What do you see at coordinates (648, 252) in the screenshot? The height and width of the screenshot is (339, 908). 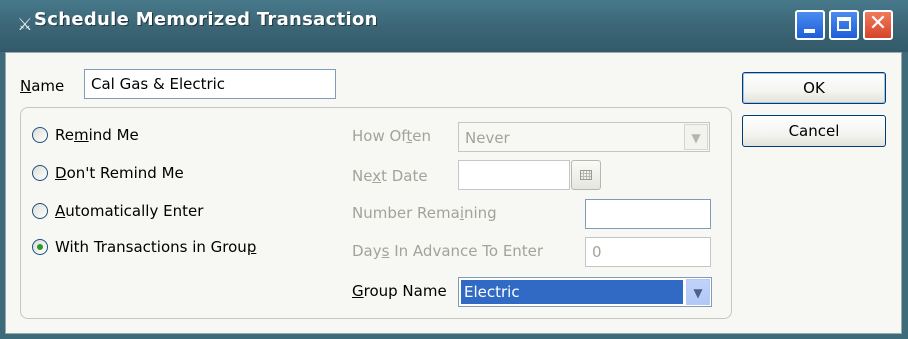 I see `days-in-advance-input: 0` at bounding box center [648, 252].